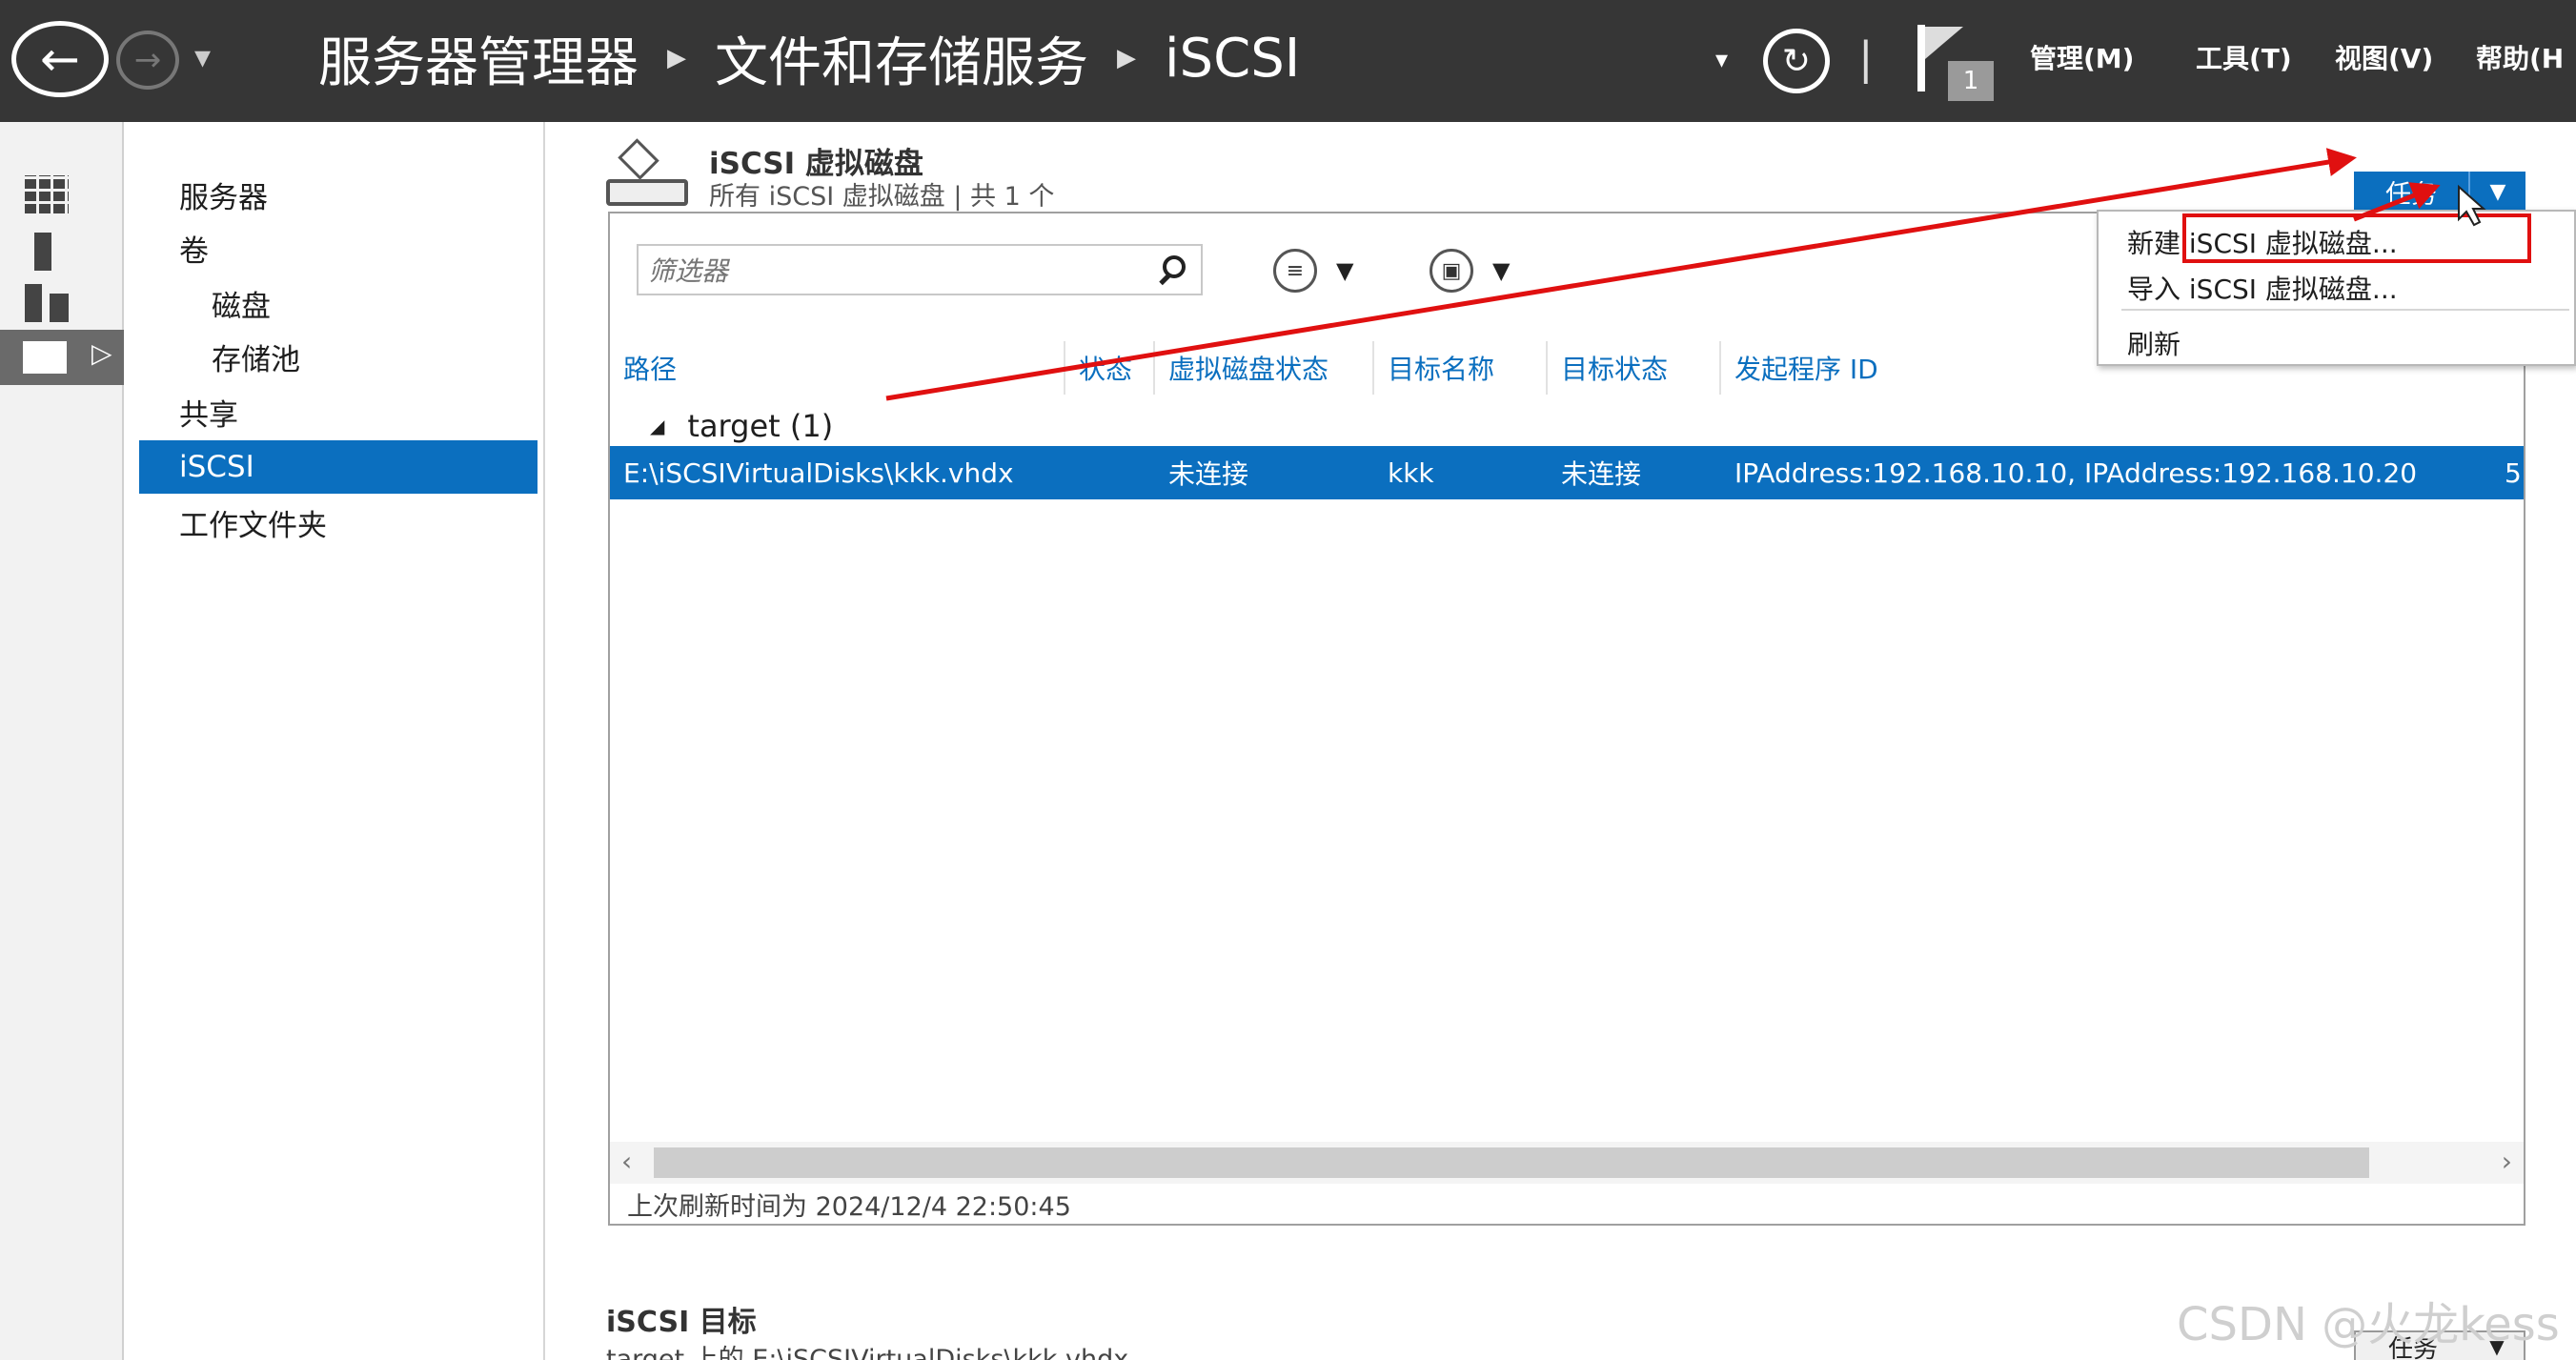 The image size is (2576, 1360). What do you see at coordinates (332, 194) in the screenshot?
I see `nav-item-servers: 服务器` at bounding box center [332, 194].